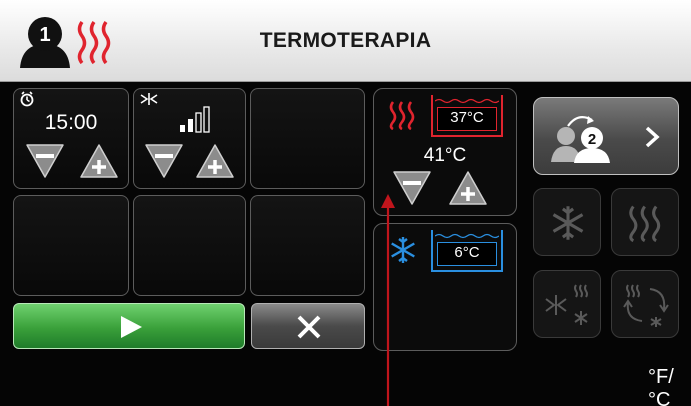  What do you see at coordinates (189, 138) in the screenshot?
I see `intensity-tile` at bounding box center [189, 138].